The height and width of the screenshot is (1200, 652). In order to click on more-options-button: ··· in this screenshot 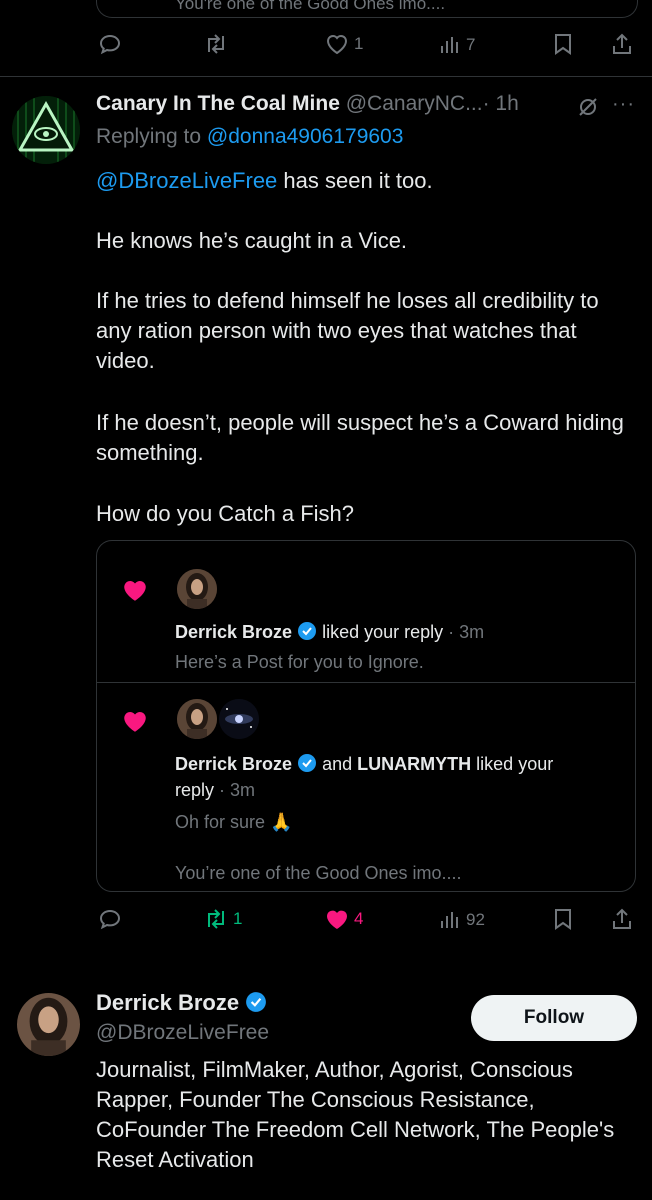, I will do `click(623, 104)`.